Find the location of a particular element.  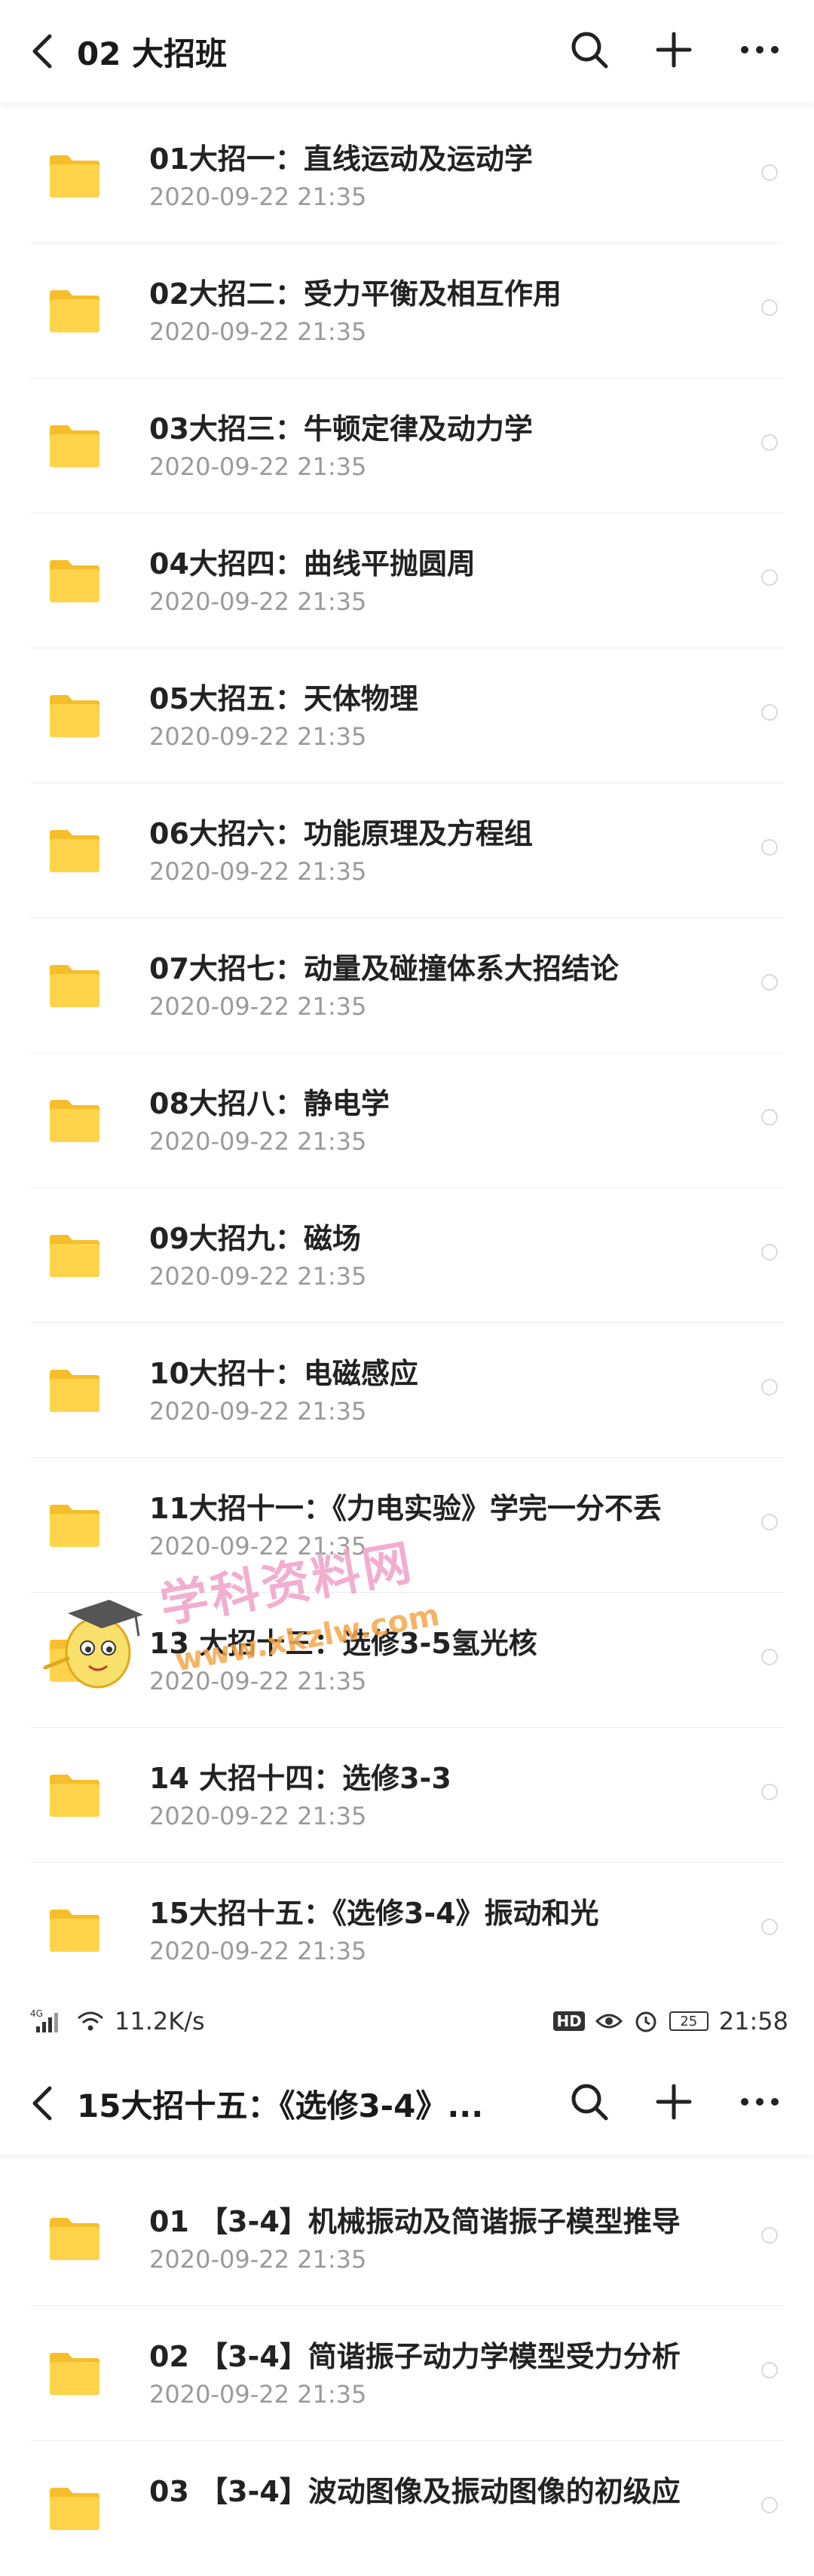

list-item: 05大招五：天体物理 2020-09-22 21:35 is located at coordinates (407, 715).